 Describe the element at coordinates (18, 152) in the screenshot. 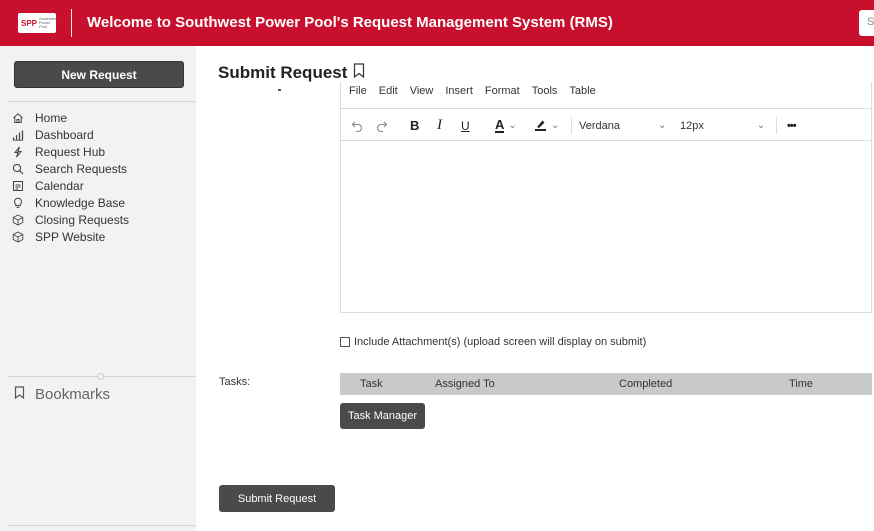

I see `lightning-icon` at that location.